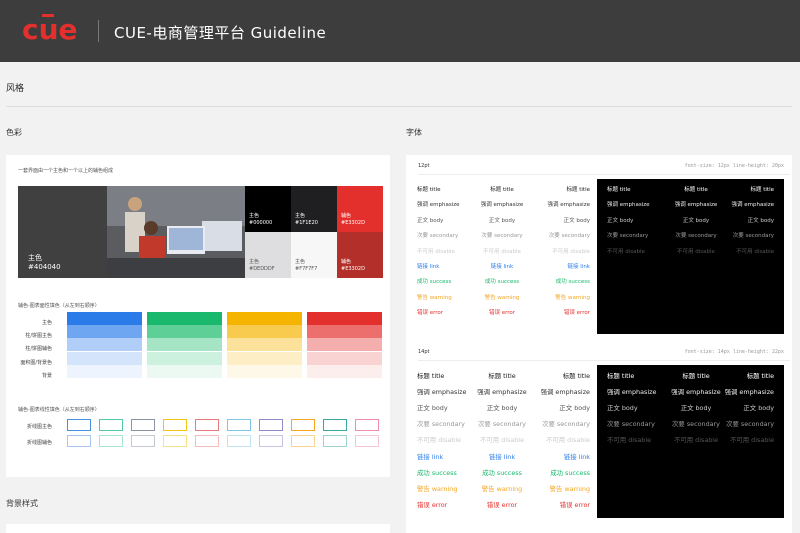 Image resolution: width=800 pixels, height=533 pixels. I want to click on fill-row-label: 柱/饼图主色, so click(38, 336).